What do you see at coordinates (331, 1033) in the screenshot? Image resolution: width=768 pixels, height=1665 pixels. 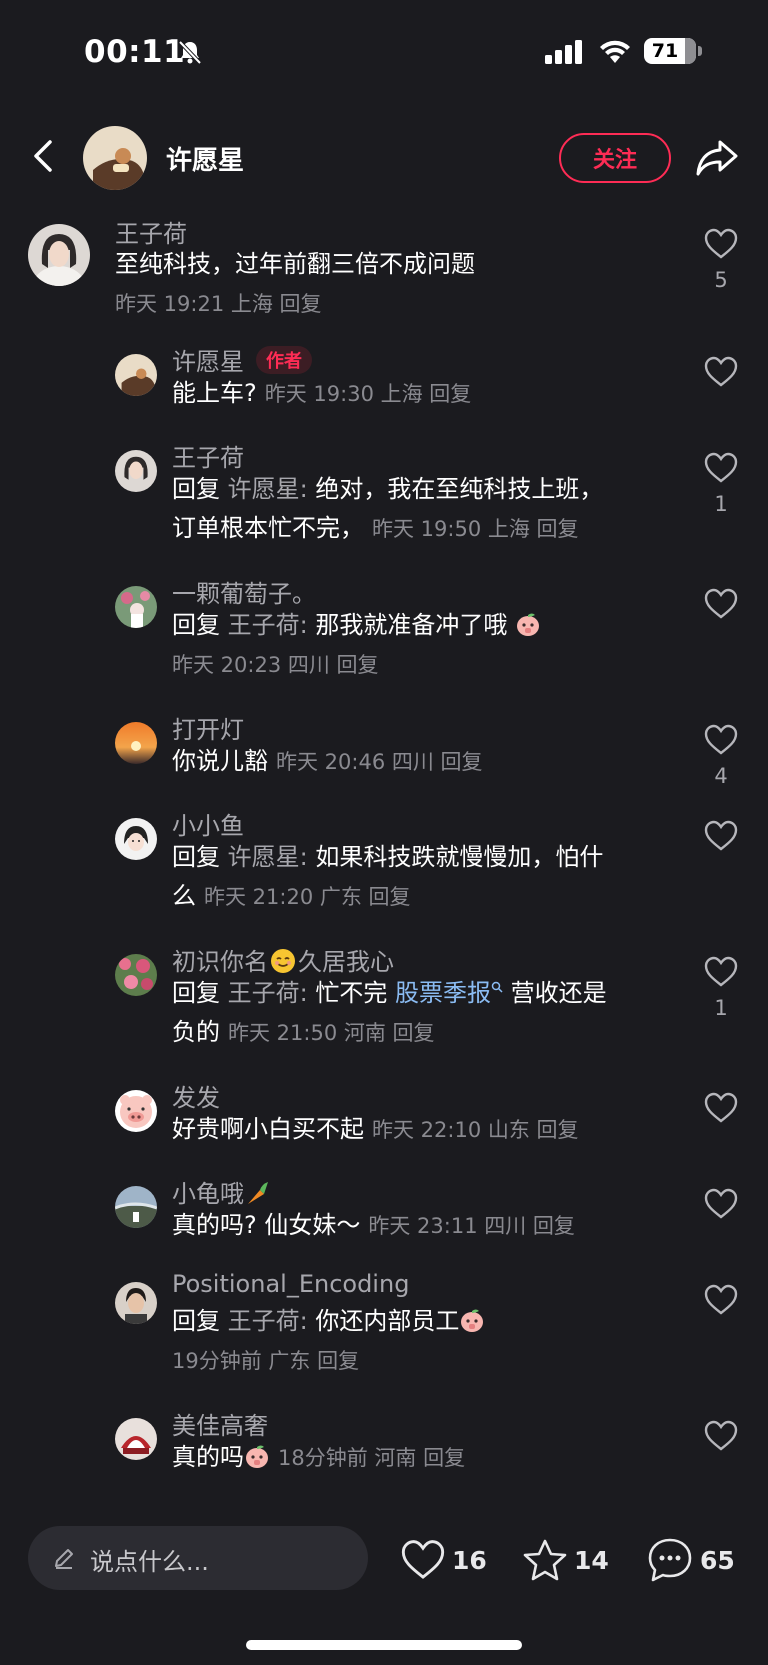 I see `comment-meta: 昨天 21:50 河南 回复` at bounding box center [331, 1033].